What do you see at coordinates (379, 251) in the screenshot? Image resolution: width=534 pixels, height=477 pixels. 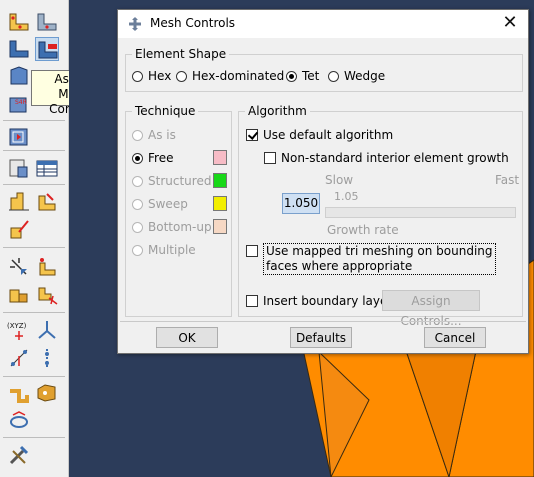 I see `mapped-tri-meshing-label-1: Use mapped tri meshing on bounding` at bounding box center [379, 251].